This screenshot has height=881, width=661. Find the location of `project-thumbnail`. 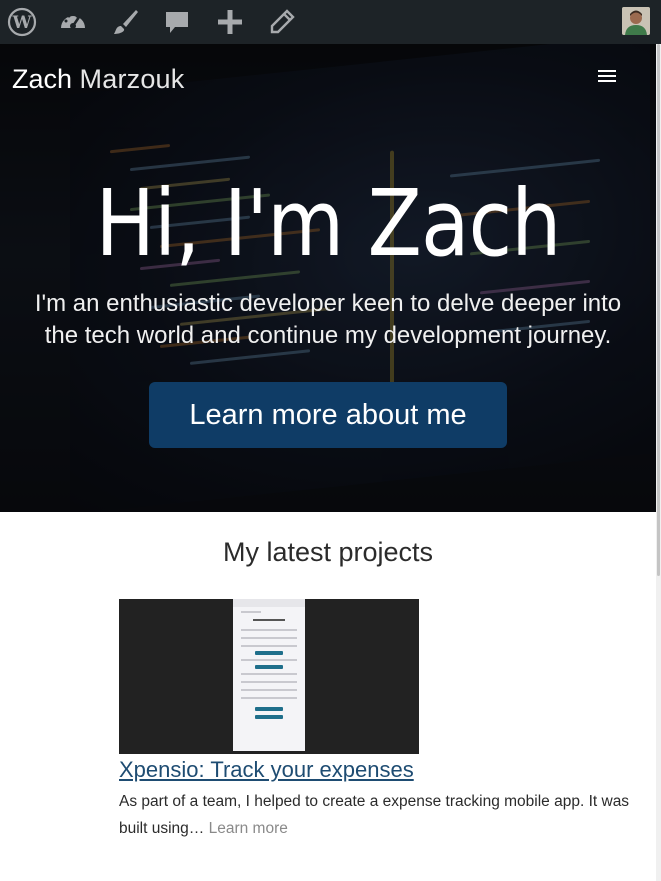

project-thumbnail is located at coordinates (269, 676).